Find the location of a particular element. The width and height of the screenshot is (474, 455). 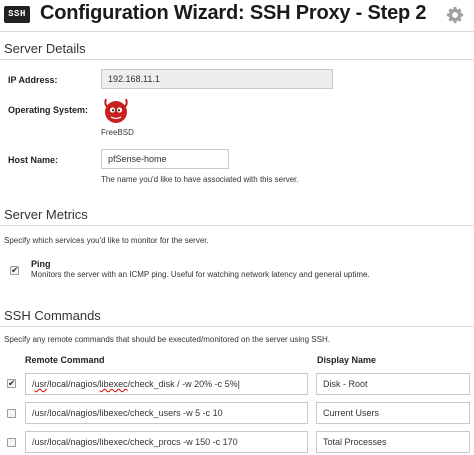

command-row-checkbox: ✔ is located at coordinates (11, 383).